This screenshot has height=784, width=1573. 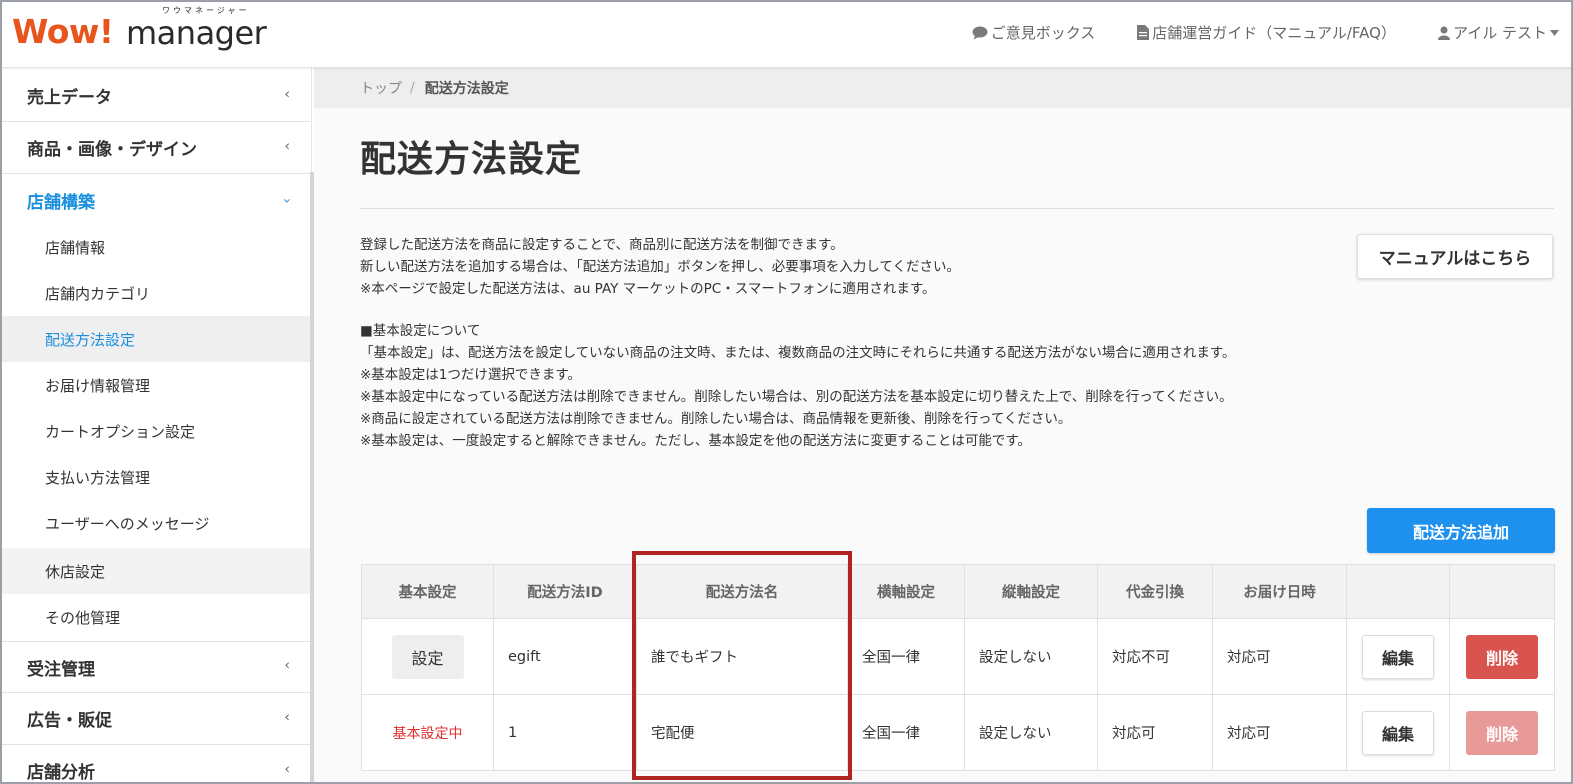 I want to click on delete-button-disabled: 削除, so click(x=1502, y=732).